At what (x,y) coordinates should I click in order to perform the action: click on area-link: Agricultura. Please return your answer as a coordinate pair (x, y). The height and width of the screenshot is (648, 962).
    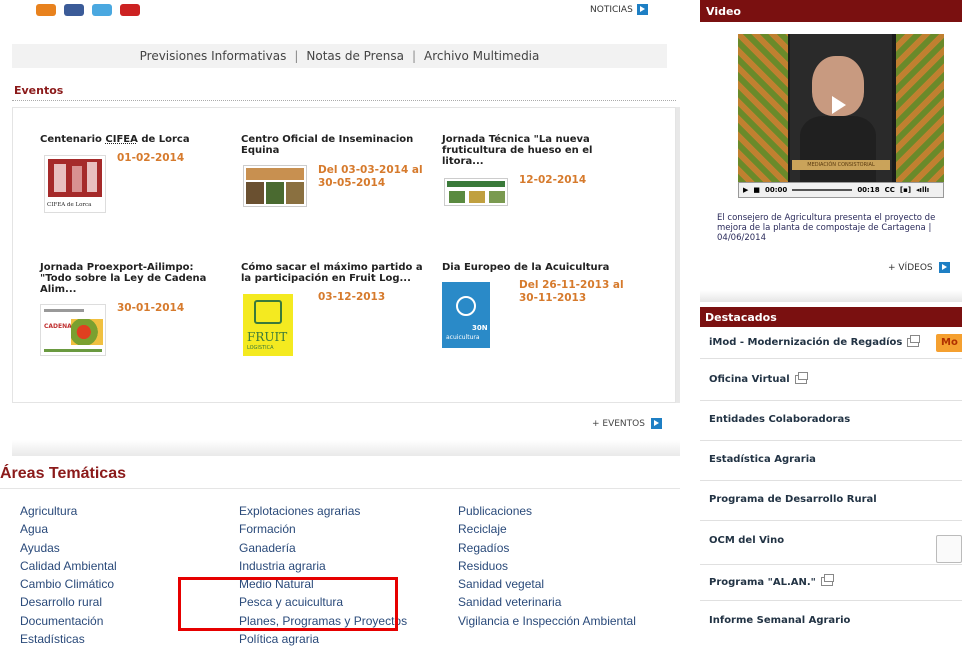
    Looking at the image, I should click on (68, 511).